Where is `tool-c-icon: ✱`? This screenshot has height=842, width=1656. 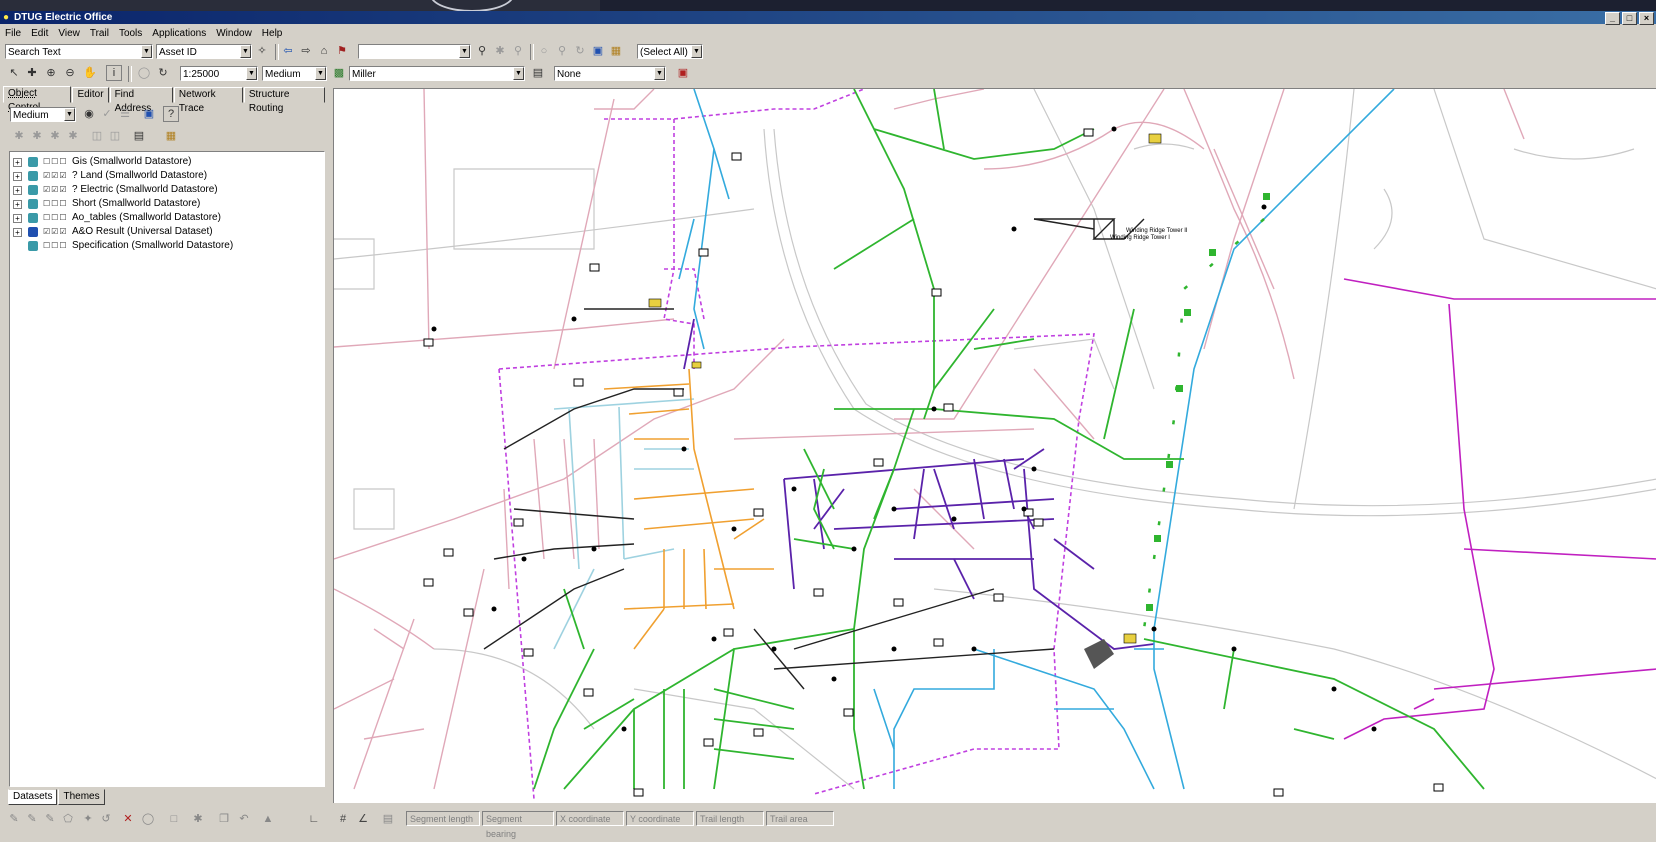
tool-c-icon: ✱ is located at coordinates (55, 136).